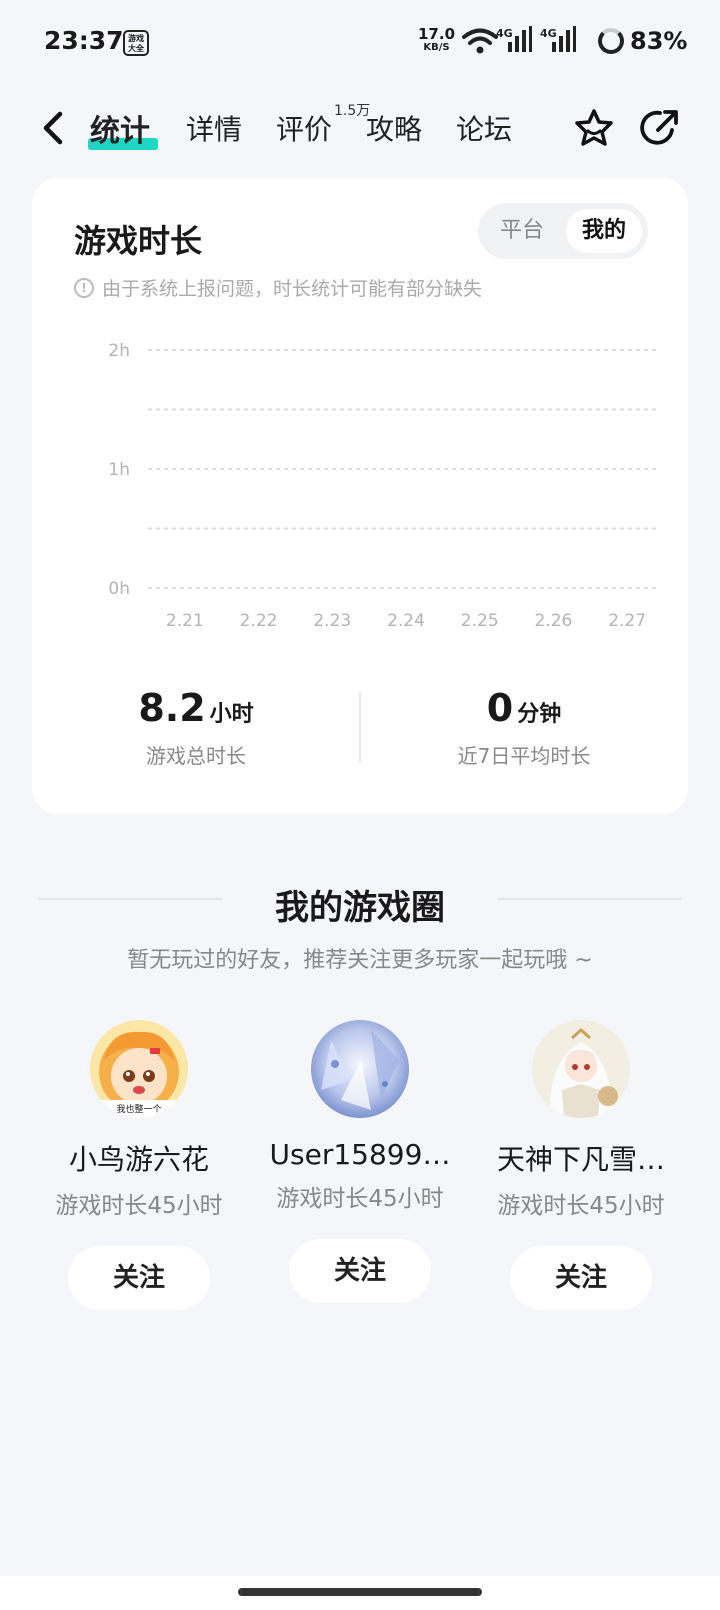 This screenshot has height=1610, width=720. I want to click on status-time: 23:37, so click(84, 40).